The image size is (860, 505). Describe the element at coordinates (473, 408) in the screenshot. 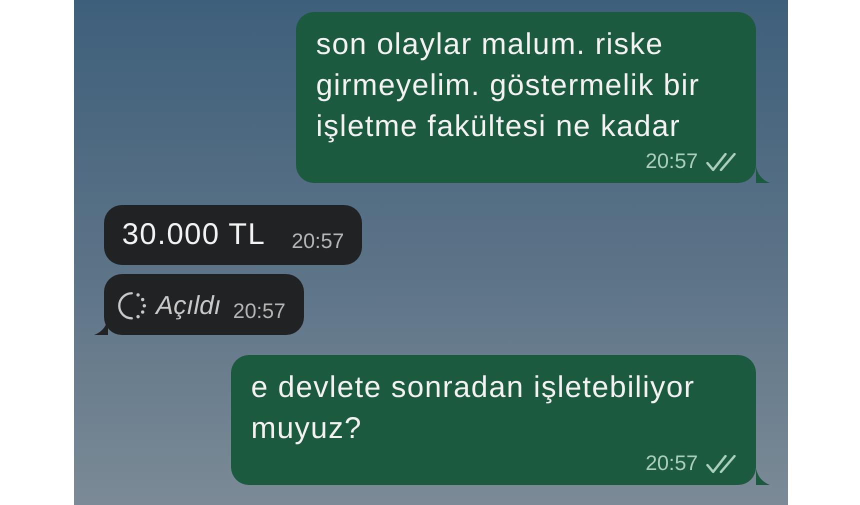

I see `message-text: e devlete sonradan işletebiliyor muyuz?` at that location.